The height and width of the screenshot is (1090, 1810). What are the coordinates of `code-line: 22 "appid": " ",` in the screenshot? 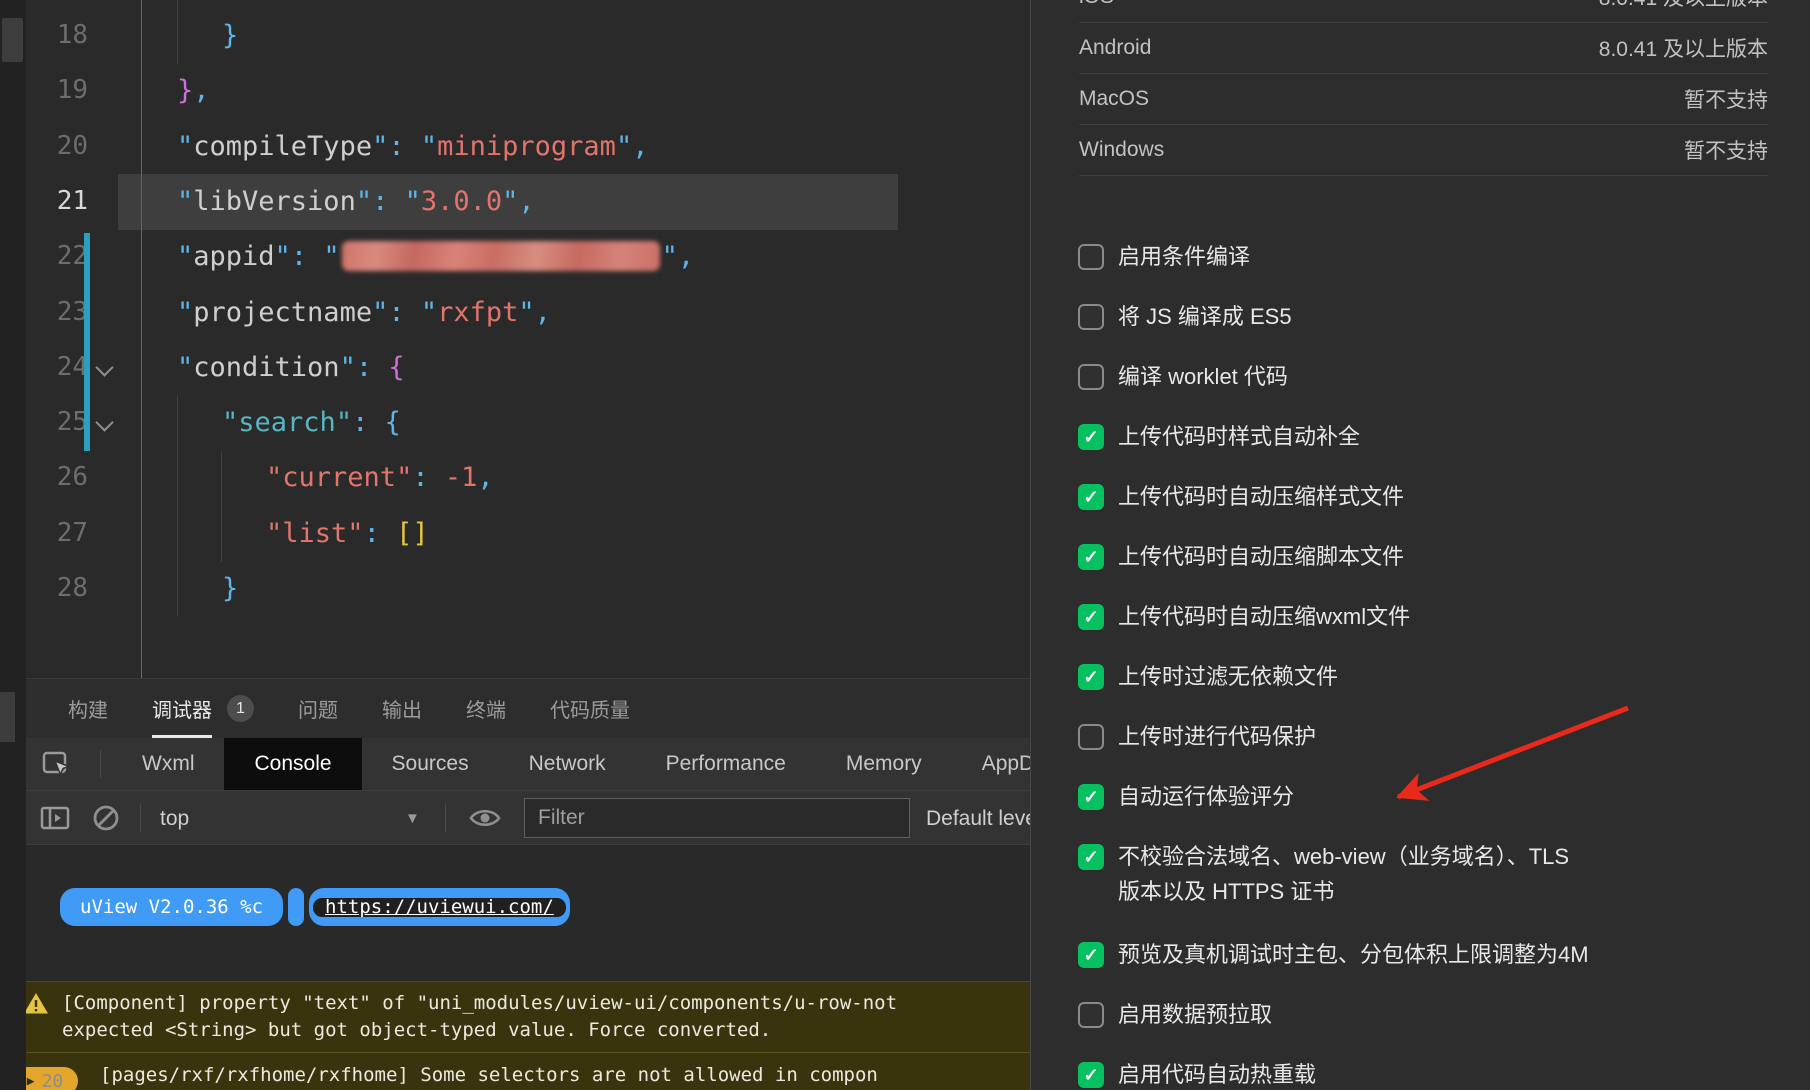 It's located at (515, 256).